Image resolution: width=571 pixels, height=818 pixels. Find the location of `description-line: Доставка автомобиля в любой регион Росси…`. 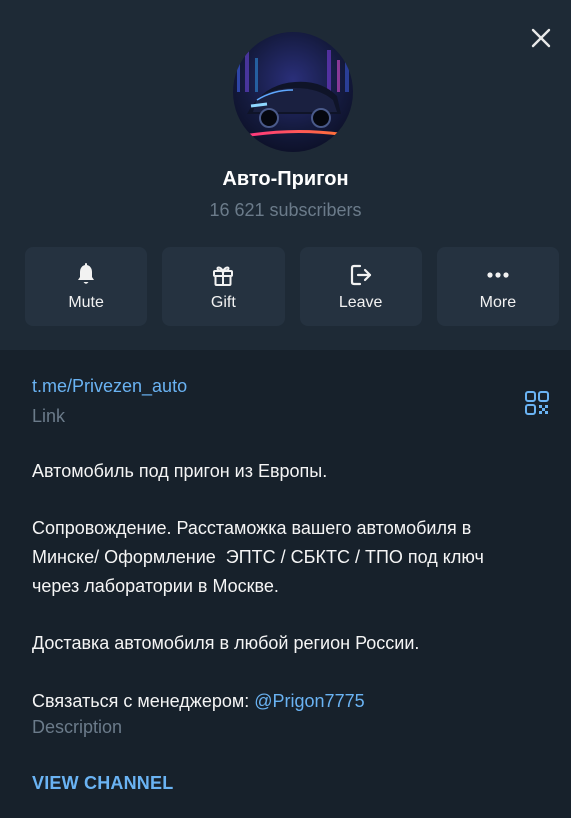

description-line: Доставка автомобиля в любой регион Росси… is located at coordinates (226, 643).